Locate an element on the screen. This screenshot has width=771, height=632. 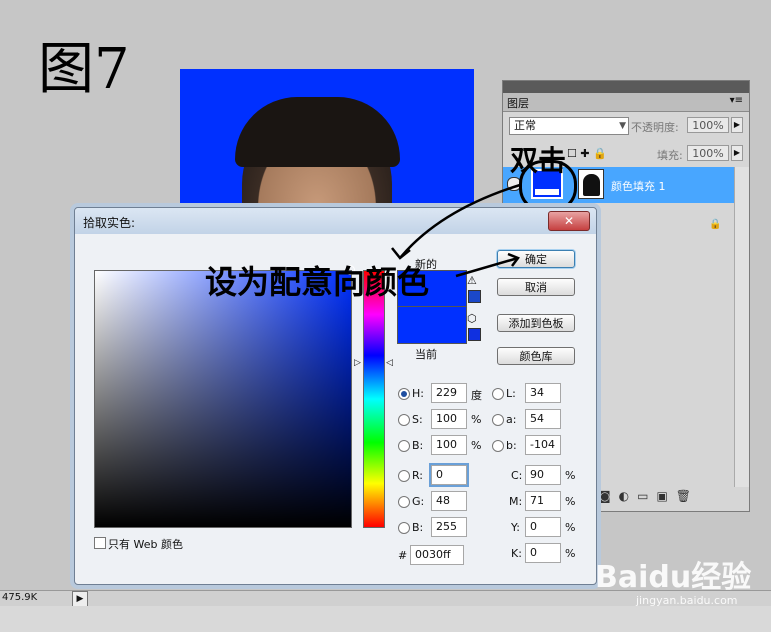
annotation-arrows is located at coordinates (456, 230).